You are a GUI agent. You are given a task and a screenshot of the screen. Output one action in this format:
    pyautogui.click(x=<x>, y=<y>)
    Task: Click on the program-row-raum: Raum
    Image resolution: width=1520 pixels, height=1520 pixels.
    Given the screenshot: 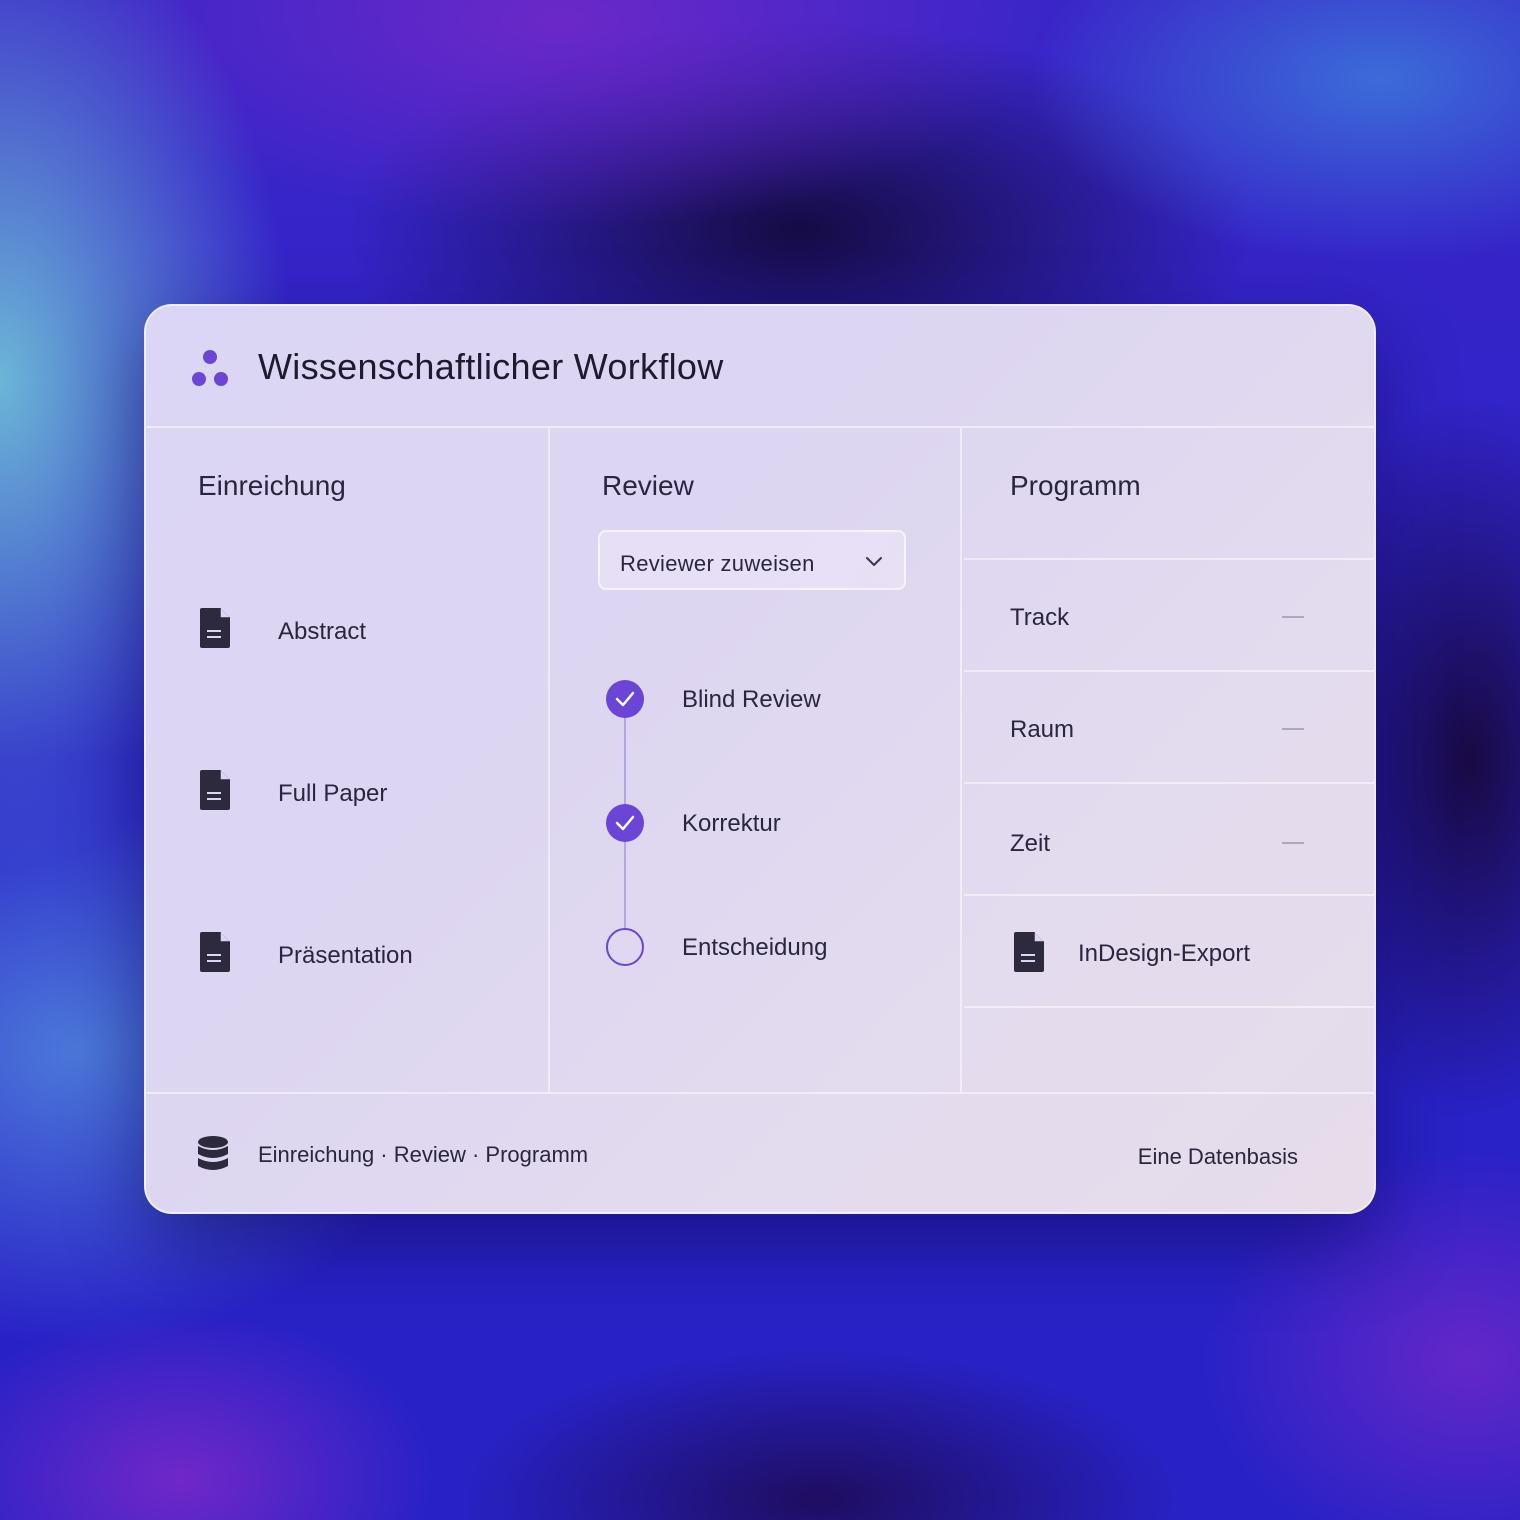 What is the action you would take?
    pyautogui.click(x=1169, y=726)
    